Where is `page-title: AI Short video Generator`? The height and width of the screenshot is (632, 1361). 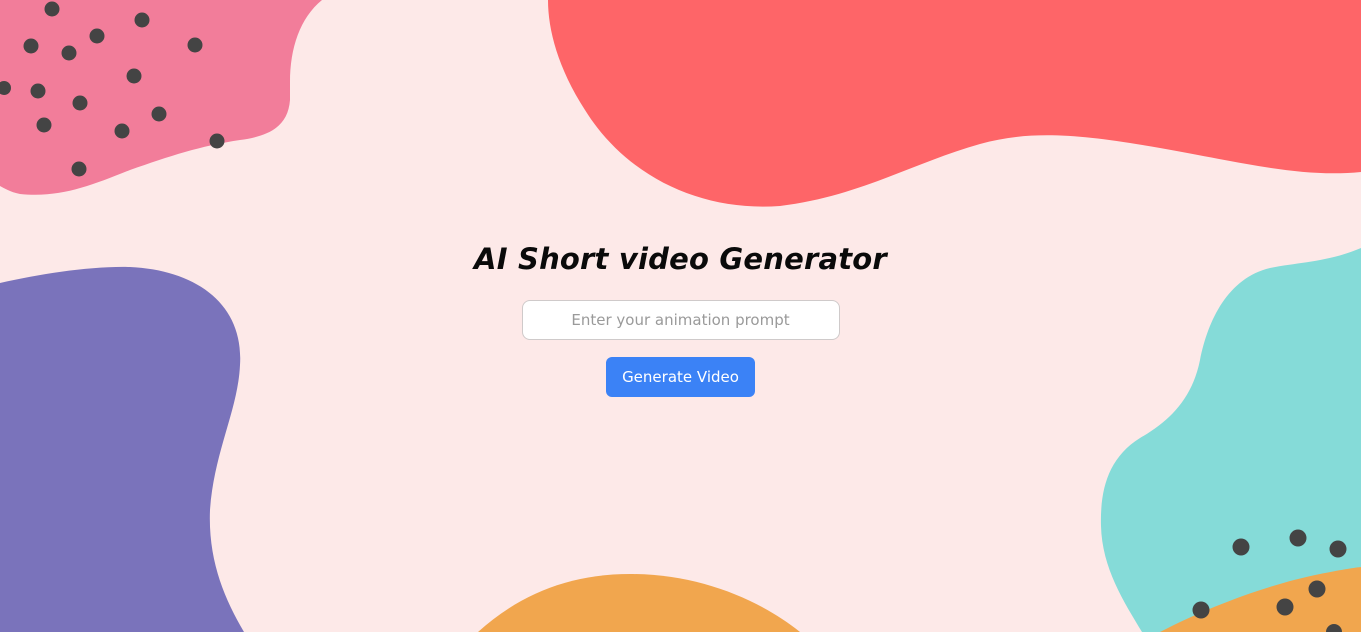 page-title: AI Short video Generator is located at coordinates (680, 259).